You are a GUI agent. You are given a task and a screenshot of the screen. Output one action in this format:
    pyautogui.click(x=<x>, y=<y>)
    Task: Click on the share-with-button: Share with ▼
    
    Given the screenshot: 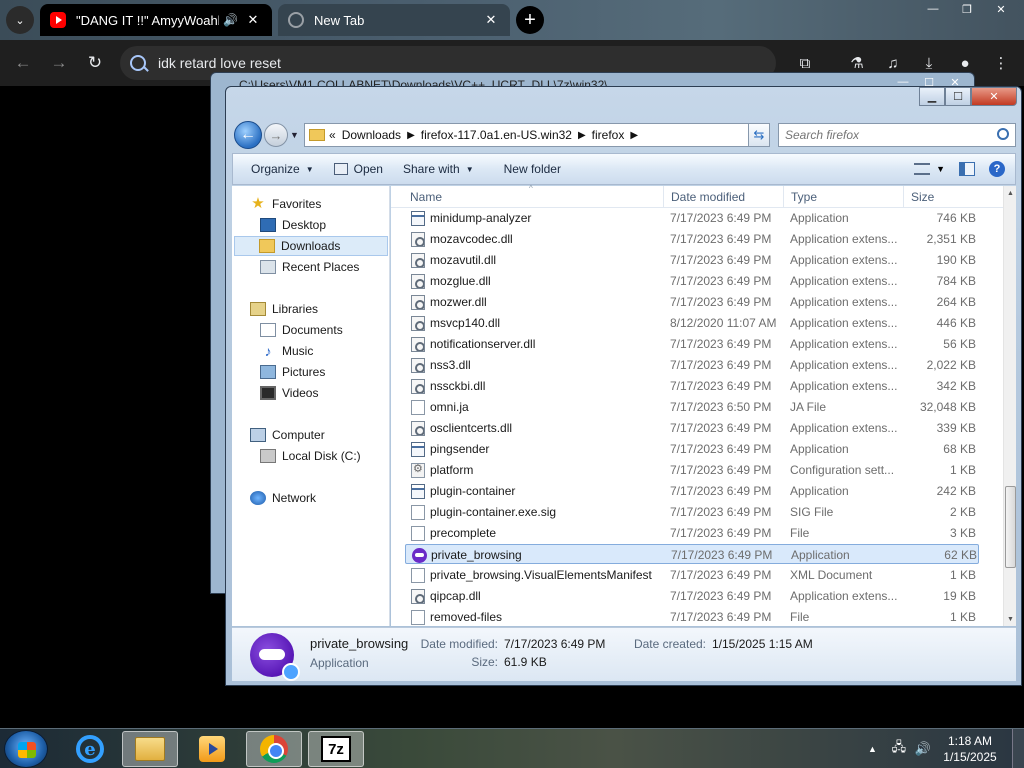 What is the action you would take?
    pyautogui.click(x=438, y=169)
    